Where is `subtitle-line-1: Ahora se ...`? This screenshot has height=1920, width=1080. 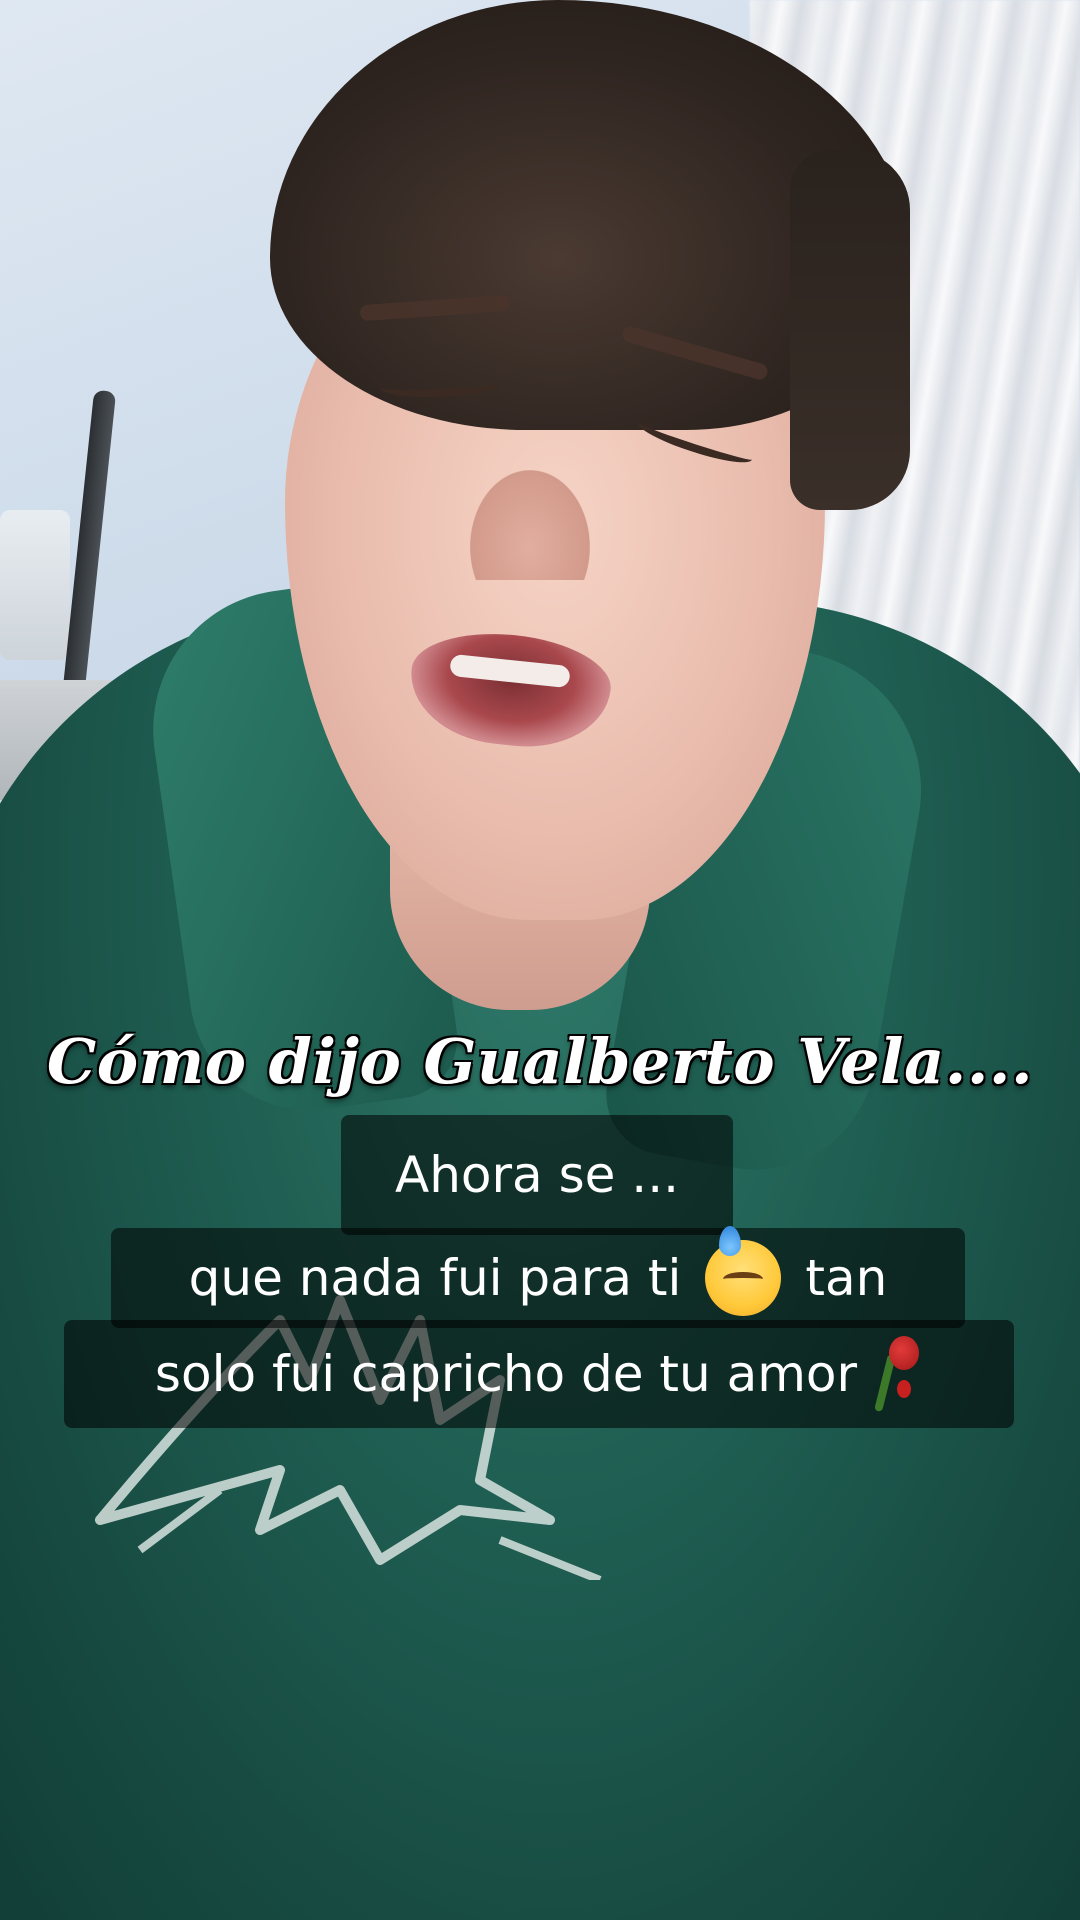
subtitle-line-1: Ahora se ... is located at coordinates (537, 1175).